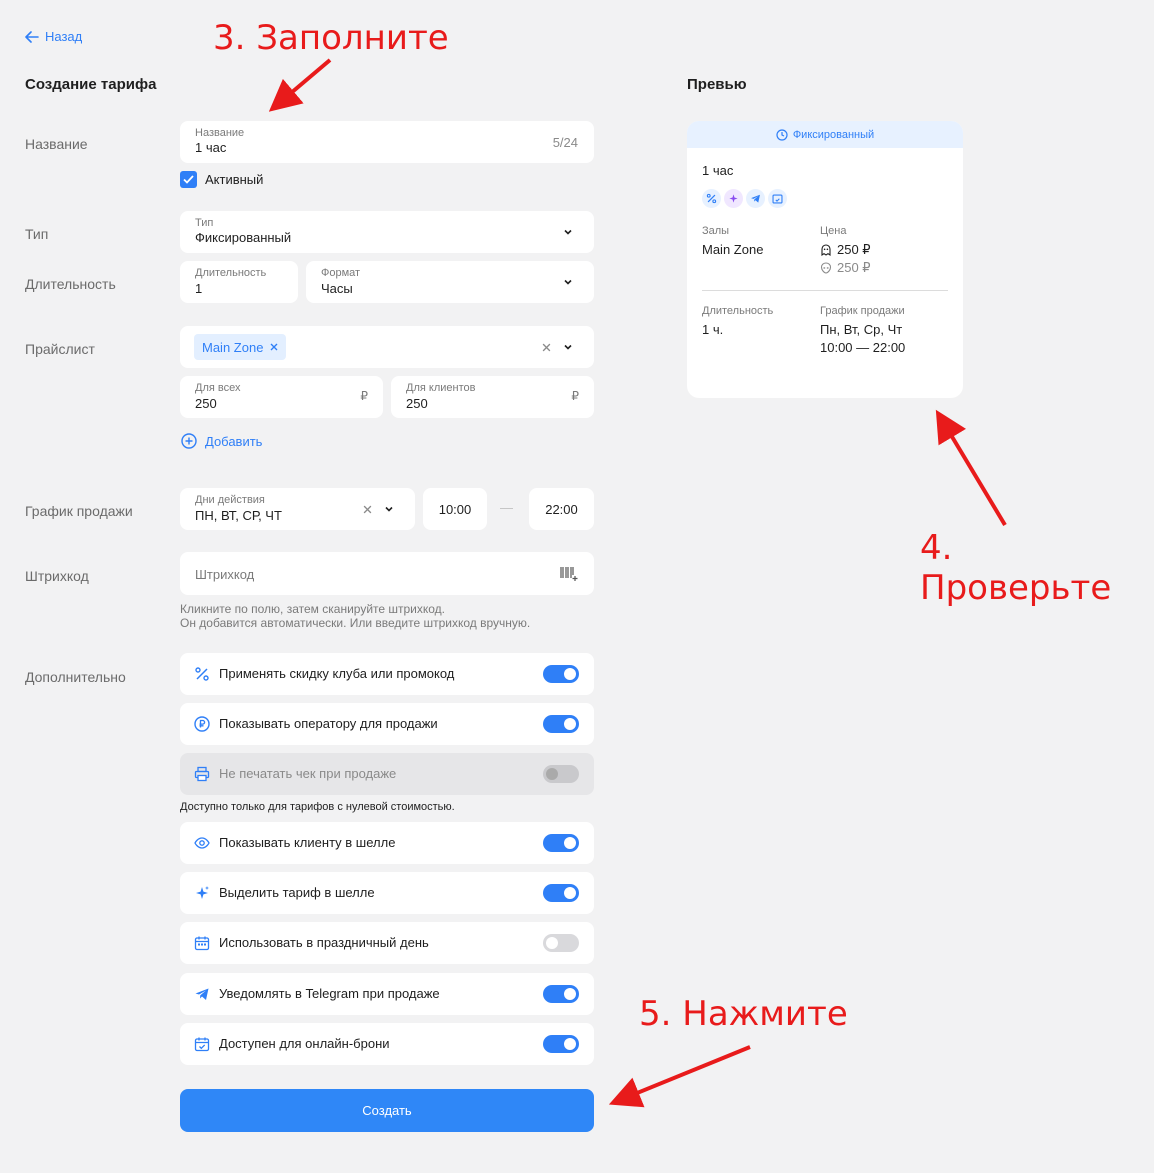 This screenshot has width=1154, height=1173. What do you see at coordinates (738, 311) in the screenshot?
I see `preview-duration-label: Длительность` at bounding box center [738, 311].